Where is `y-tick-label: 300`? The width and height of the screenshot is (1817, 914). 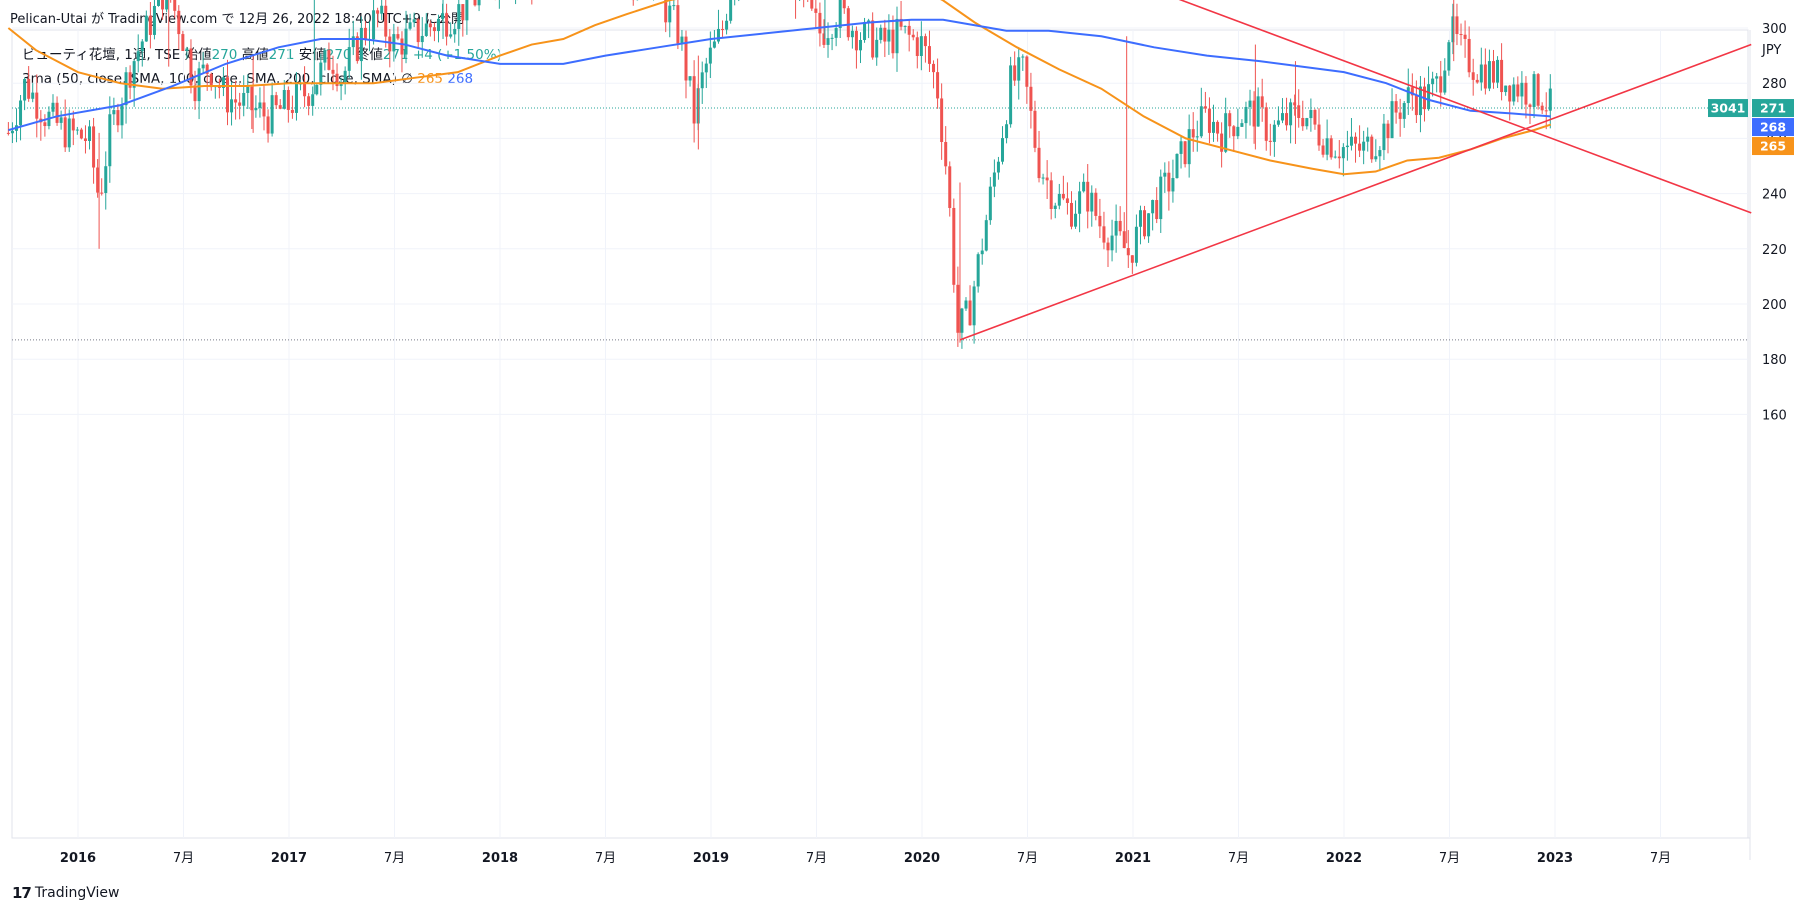
y-tick-label: 300 is located at coordinates (1774, 29).